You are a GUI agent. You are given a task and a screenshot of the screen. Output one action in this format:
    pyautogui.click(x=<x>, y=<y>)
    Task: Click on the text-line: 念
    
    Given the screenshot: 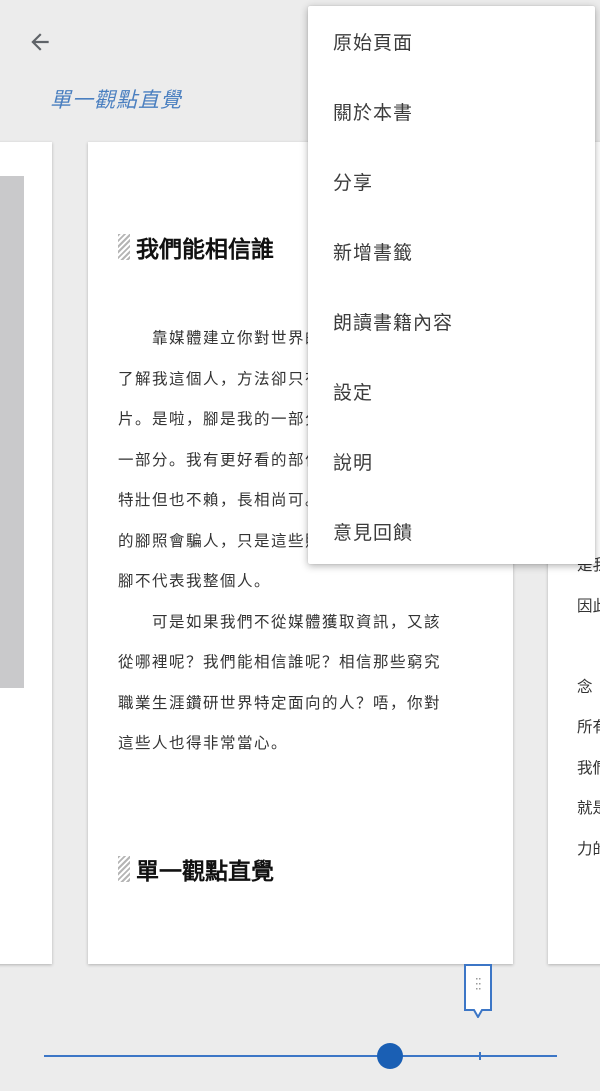 What is the action you would take?
    pyautogui.click(x=585, y=686)
    